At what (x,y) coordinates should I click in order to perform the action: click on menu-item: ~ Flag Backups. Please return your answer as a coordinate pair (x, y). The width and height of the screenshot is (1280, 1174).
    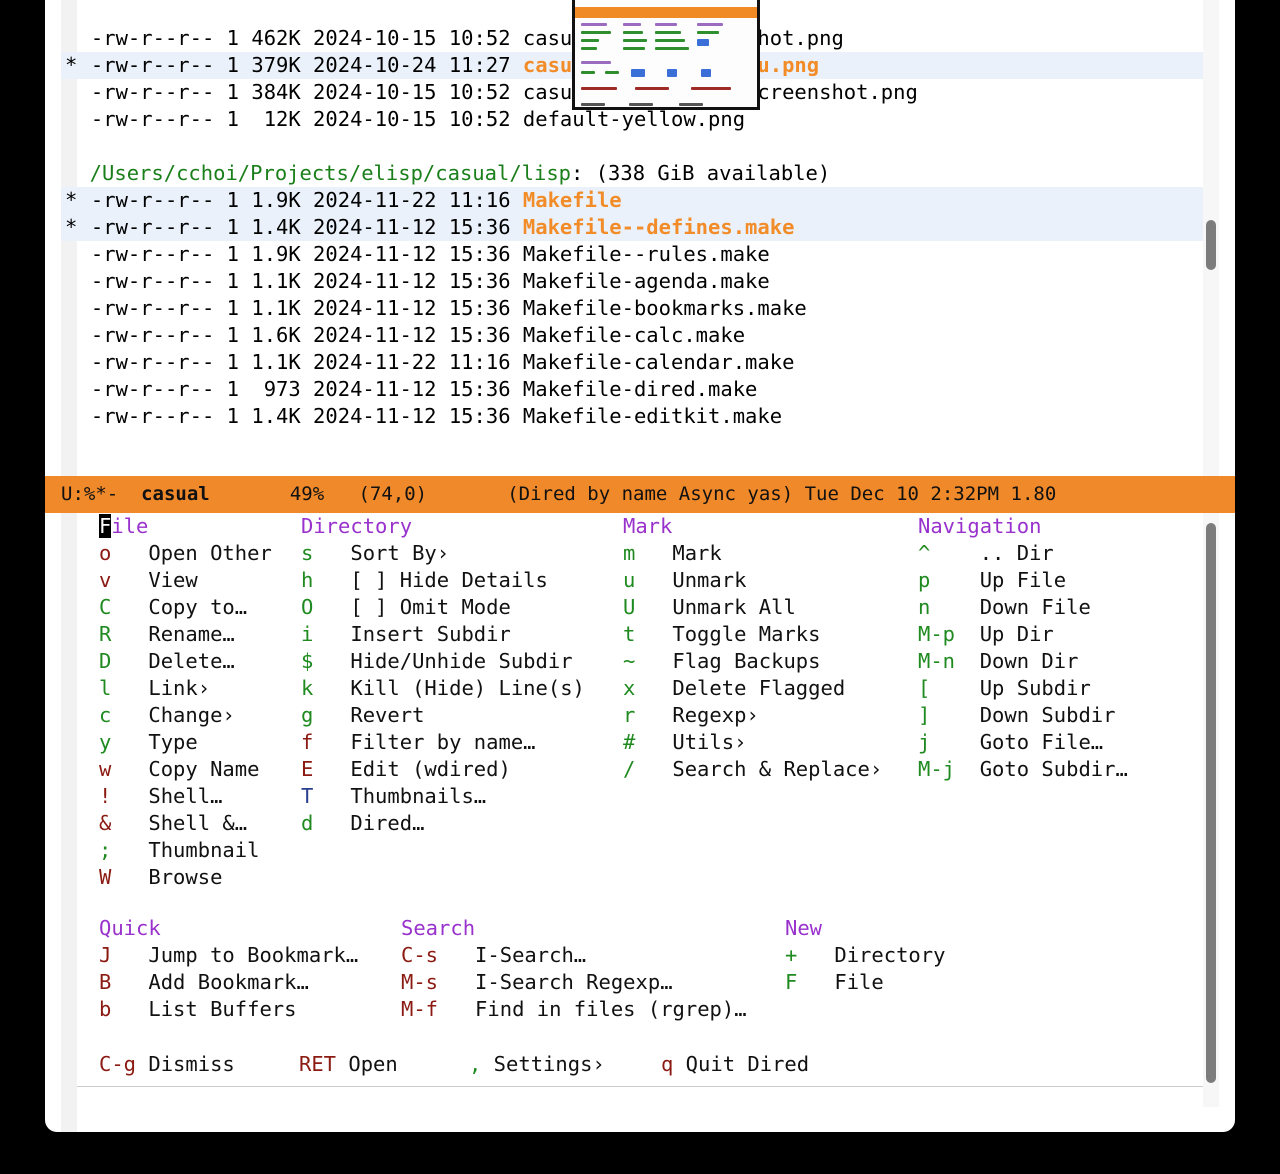
    Looking at the image, I should click on (721, 661).